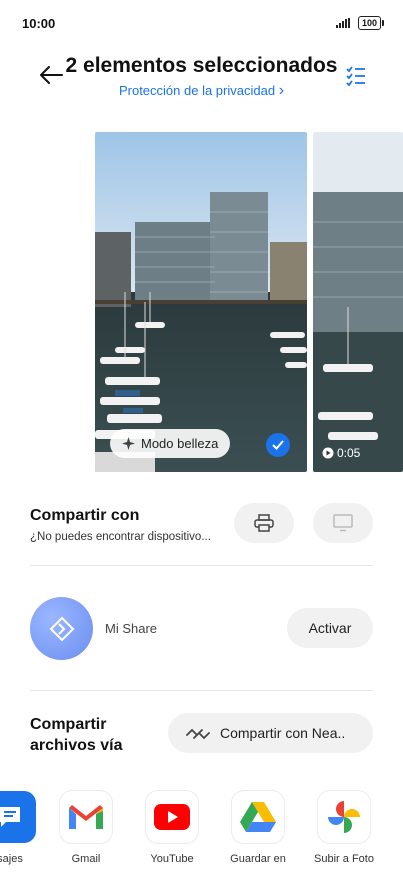 The image size is (403, 896). What do you see at coordinates (342, 23) in the screenshot?
I see `signal-icon` at bounding box center [342, 23].